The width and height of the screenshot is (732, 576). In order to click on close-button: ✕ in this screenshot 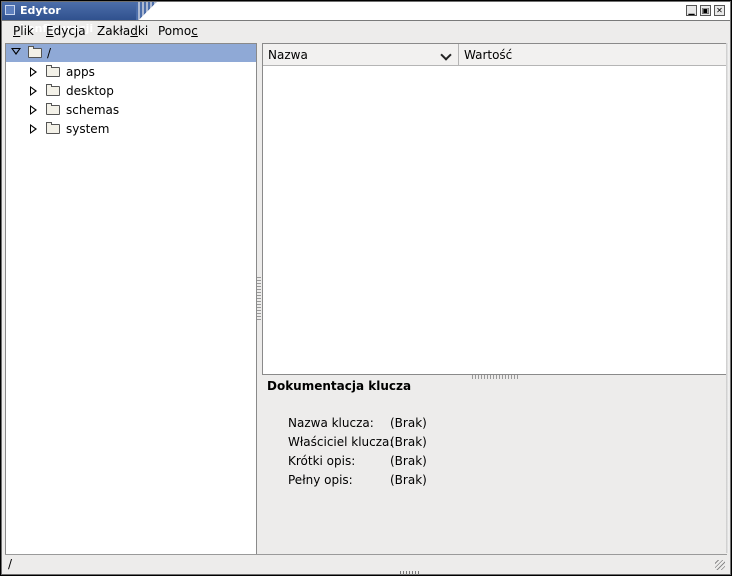, I will do `click(719, 10)`.